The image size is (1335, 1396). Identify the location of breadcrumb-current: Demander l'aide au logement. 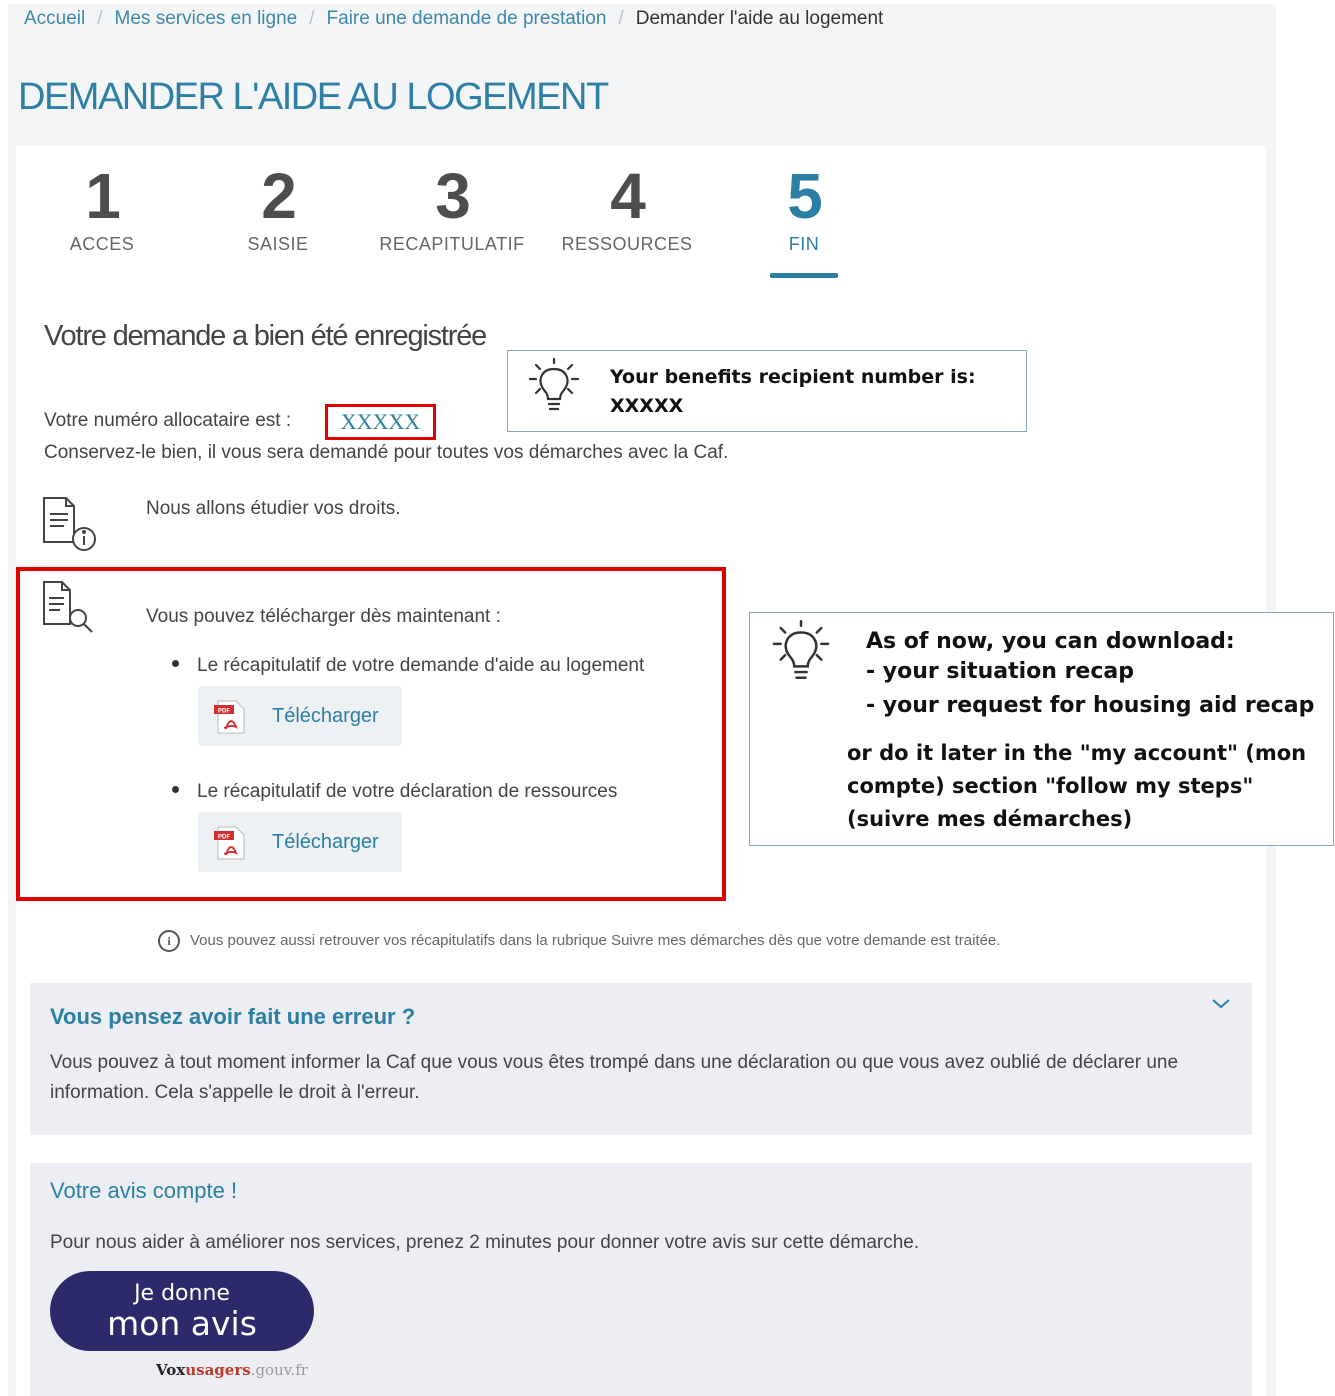
(759, 18).